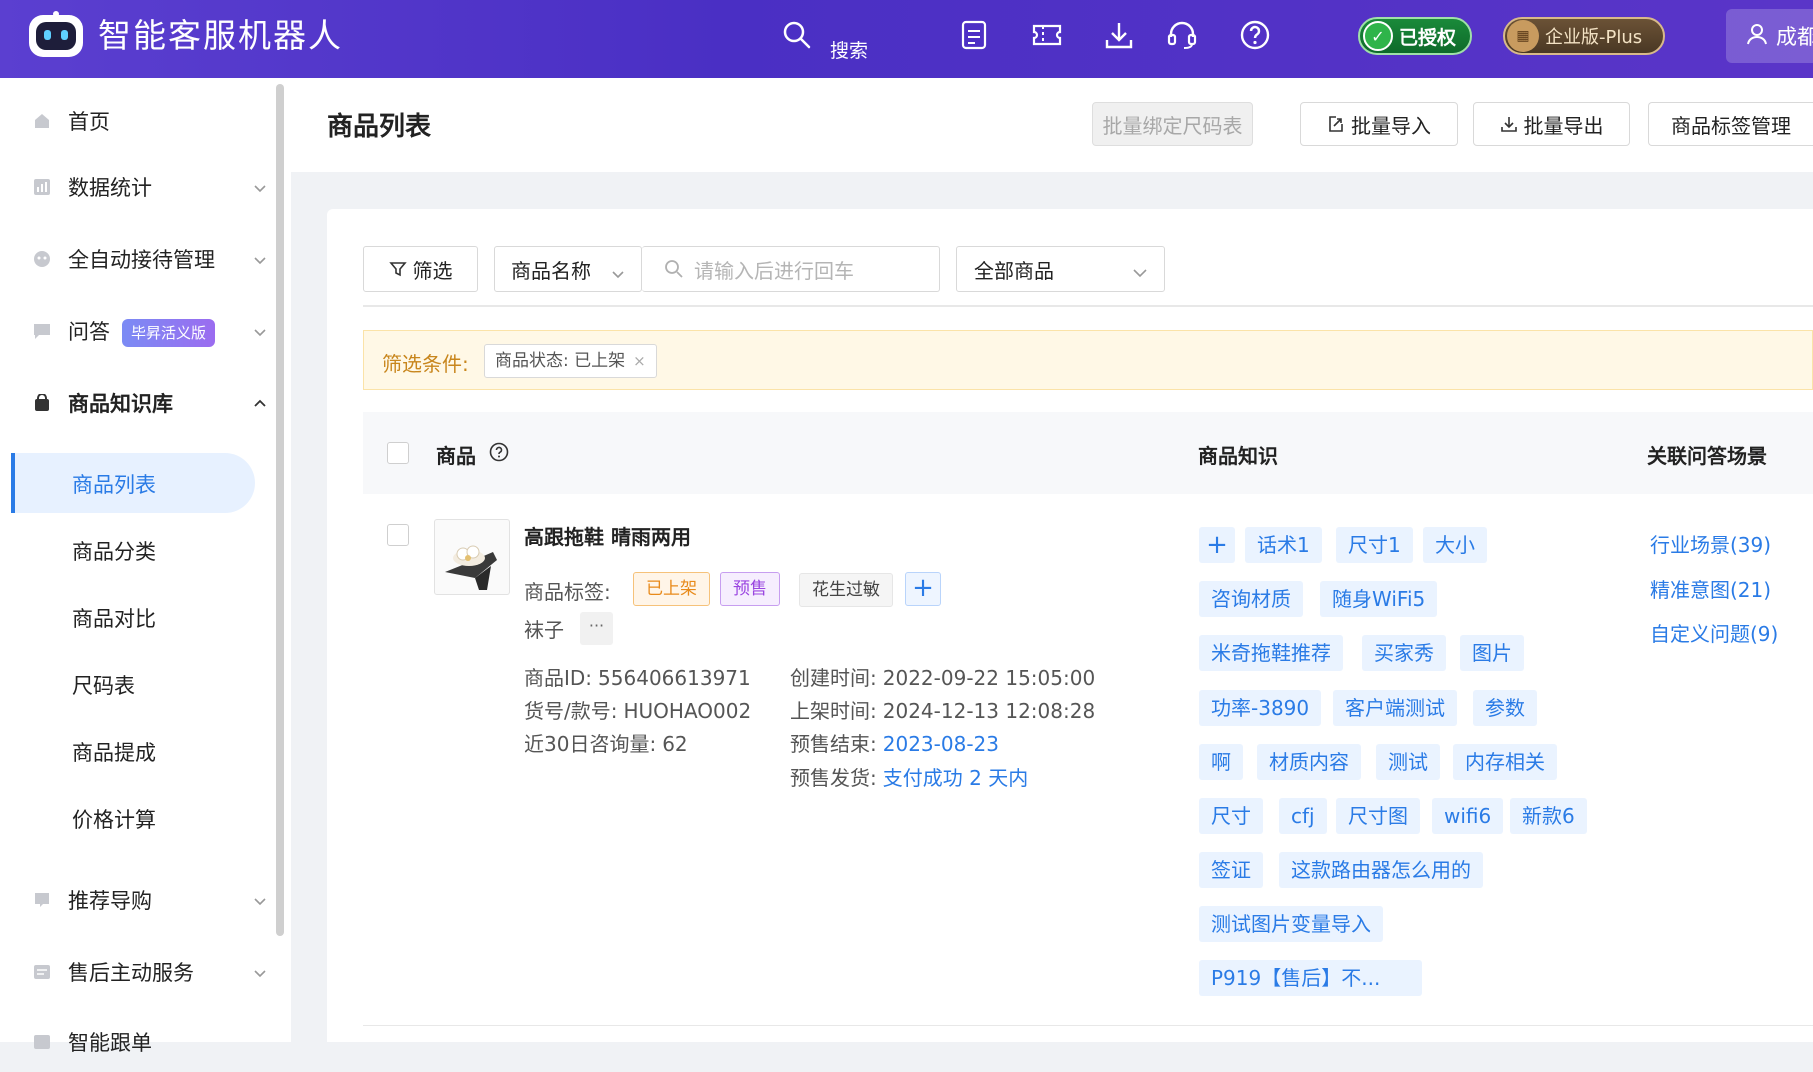 This screenshot has width=1813, height=1072. Describe the element at coordinates (138, 259) in the screenshot. I see `sidebar-item-auto-reception: 全自动接待管理` at that location.